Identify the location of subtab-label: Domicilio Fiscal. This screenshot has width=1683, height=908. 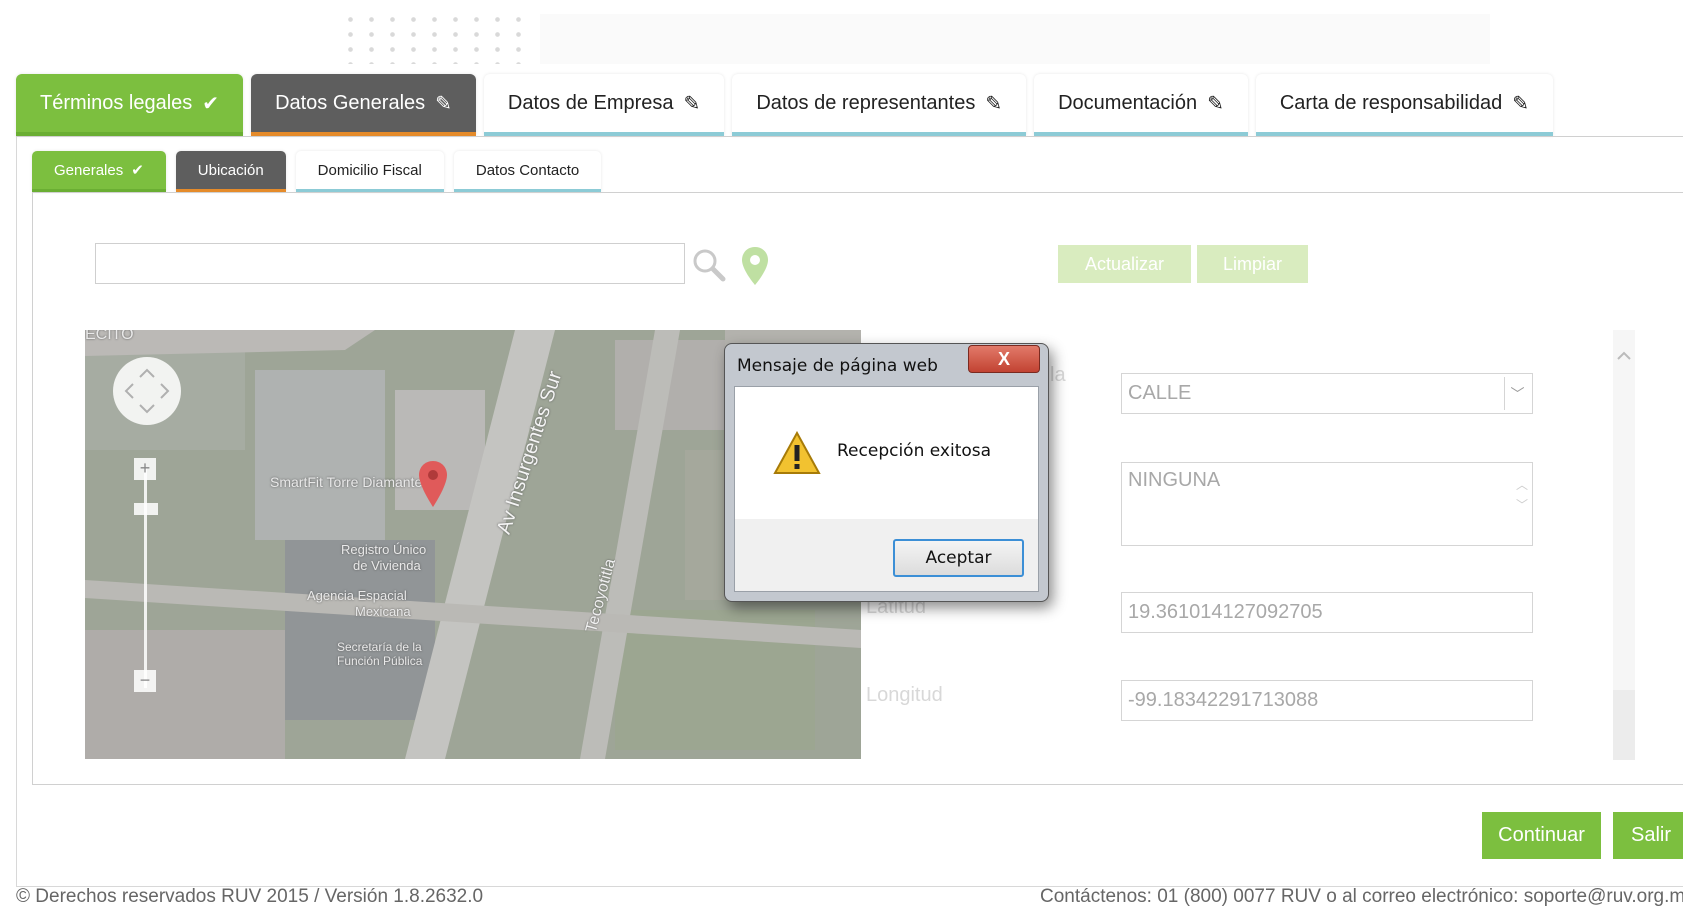
(369, 170).